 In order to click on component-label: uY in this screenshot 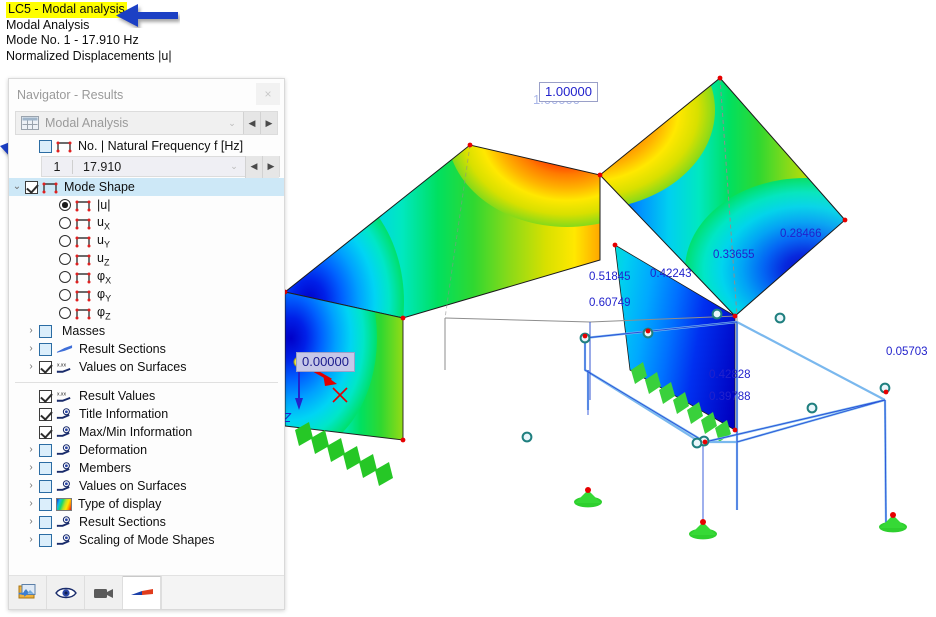, I will do `click(103, 241)`.